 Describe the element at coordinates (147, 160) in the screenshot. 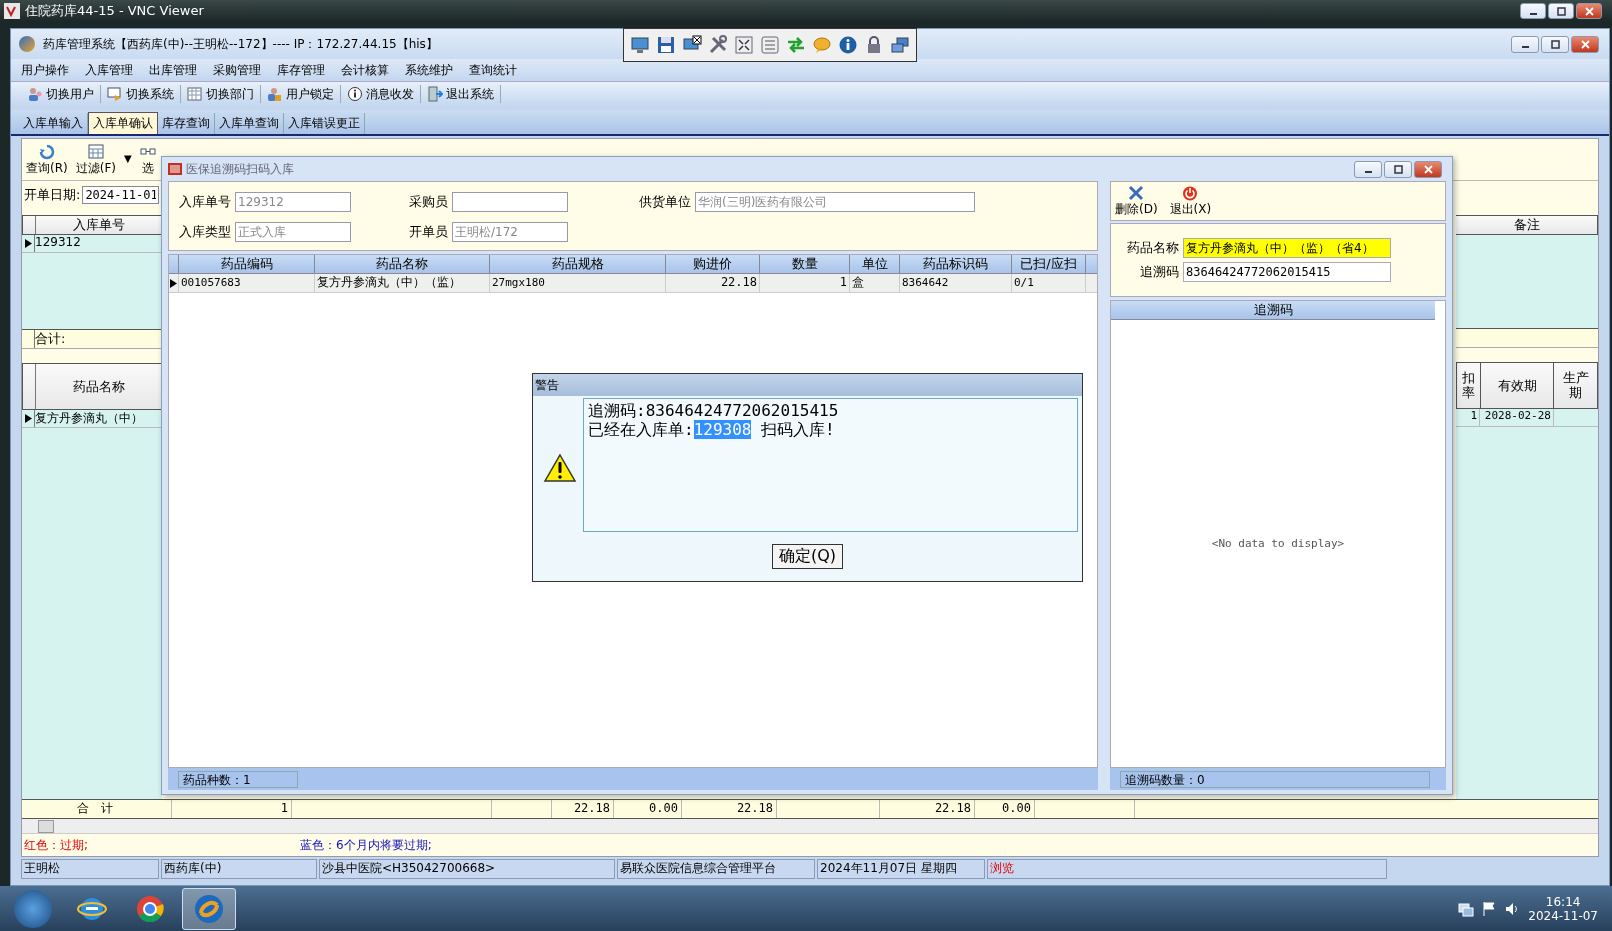

I see `toolbar-button: 选` at that location.